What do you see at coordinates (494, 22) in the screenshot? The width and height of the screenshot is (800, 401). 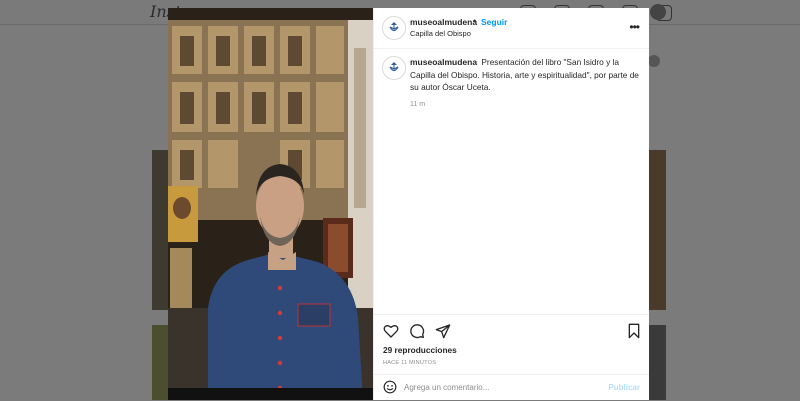 I see `follow-button: Seguir` at bounding box center [494, 22].